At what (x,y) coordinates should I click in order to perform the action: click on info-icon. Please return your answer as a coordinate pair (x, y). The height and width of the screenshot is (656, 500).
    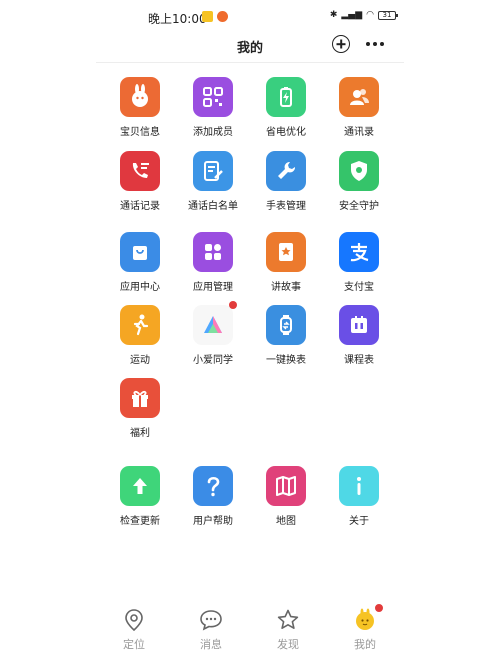
    Looking at the image, I should click on (359, 486).